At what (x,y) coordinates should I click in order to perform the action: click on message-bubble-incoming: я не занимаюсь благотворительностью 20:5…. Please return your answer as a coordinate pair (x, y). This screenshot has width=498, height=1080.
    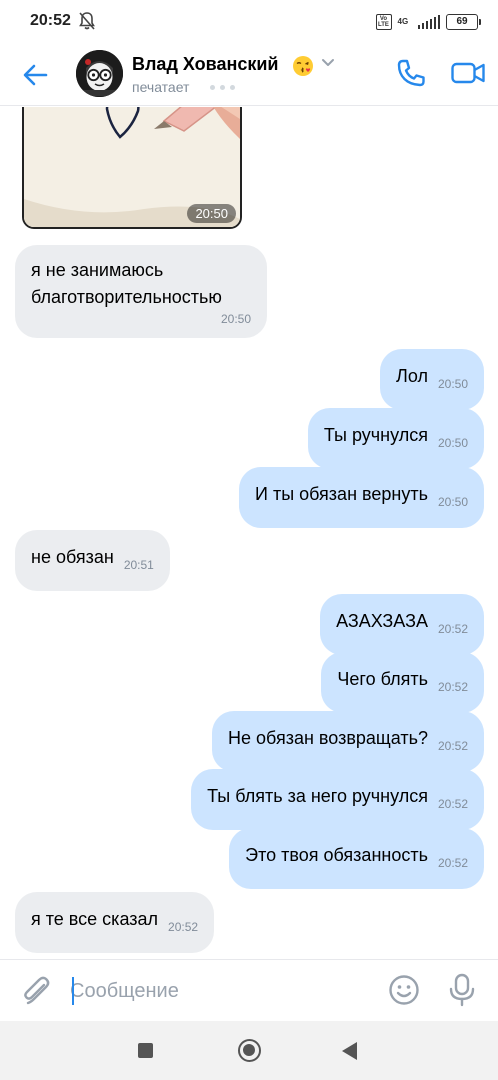
    Looking at the image, I should click on (141, 291).